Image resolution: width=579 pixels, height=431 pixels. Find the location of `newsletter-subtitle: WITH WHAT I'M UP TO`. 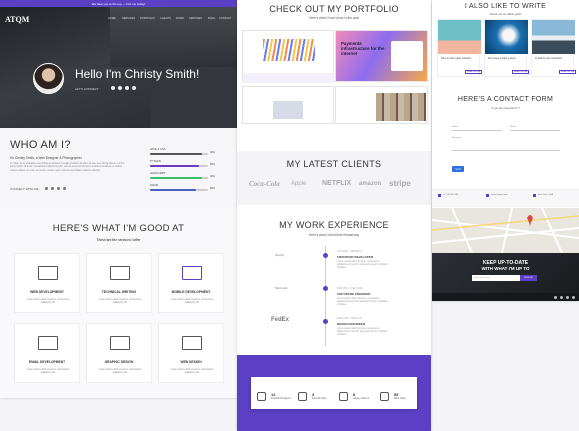

newsletter-subtitle: WITH WHAT I'M UP TO is located at coordinates (505, 268).